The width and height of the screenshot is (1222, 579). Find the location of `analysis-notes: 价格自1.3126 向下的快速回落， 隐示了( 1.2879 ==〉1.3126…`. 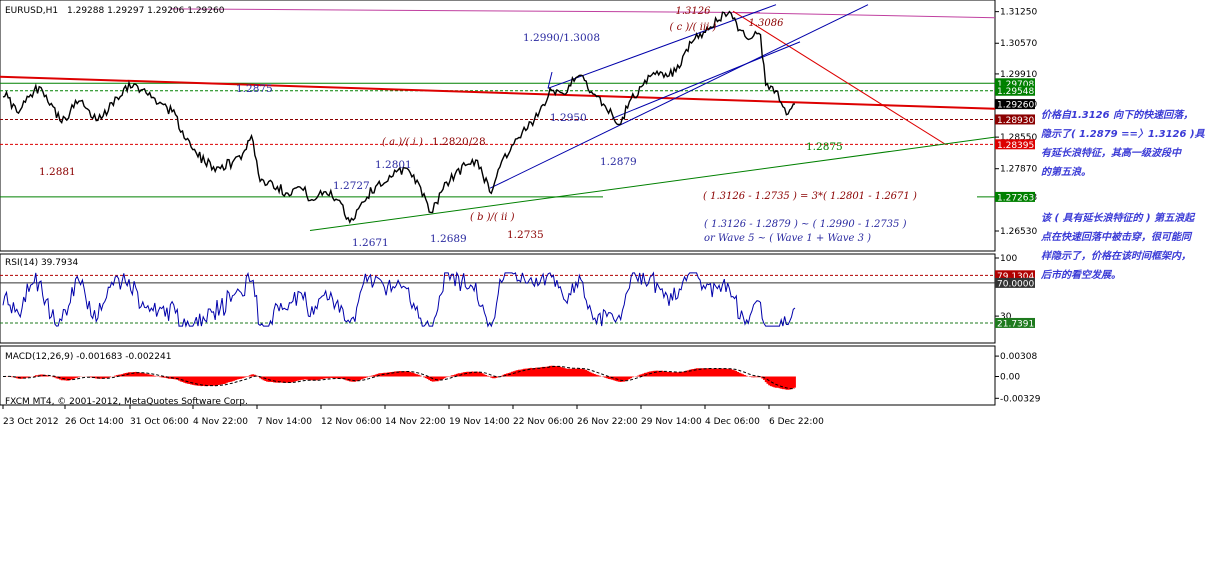

analysis-notes: 价格自1.3126 向下的快速回落， 隐示了( 1.2879 ==〉1.3126… is located at coordinates (1124, 195).